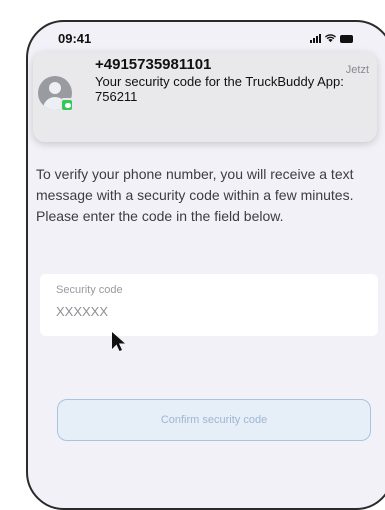  I want to click on messages-app-icon, so click(67, 105).